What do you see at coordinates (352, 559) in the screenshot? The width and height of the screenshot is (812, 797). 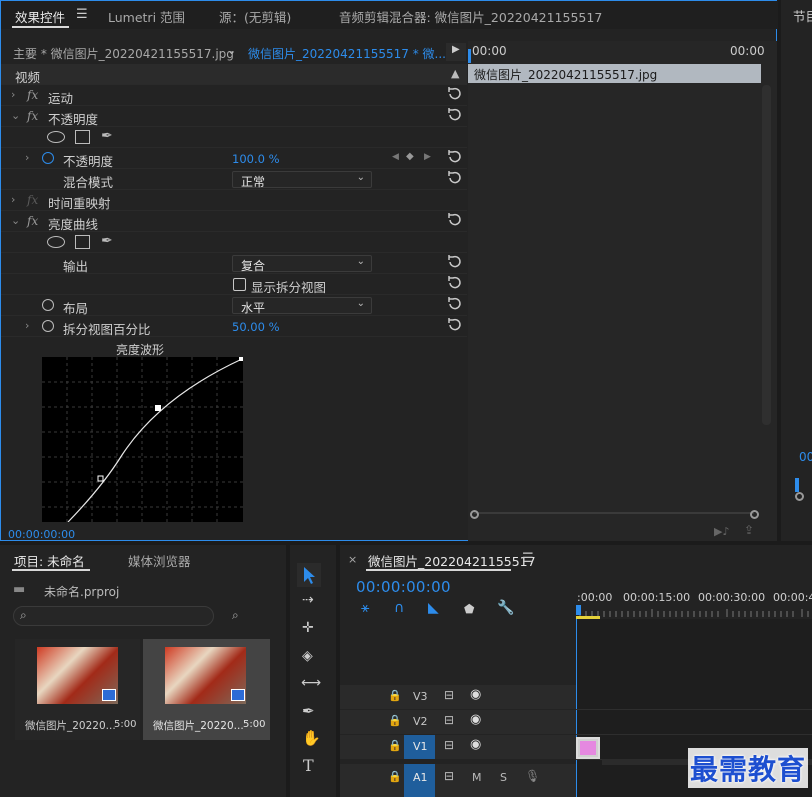 I see `close-icon: ×` at bounding box center [352, 559].